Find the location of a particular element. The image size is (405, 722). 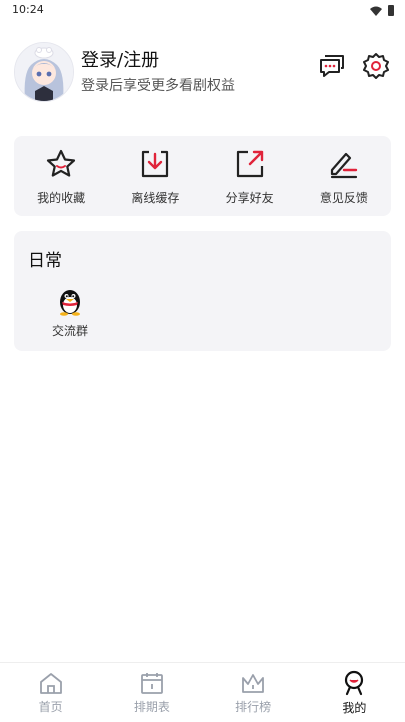

share-friends-button: 分享好友 is located at coordinates (250, 176).